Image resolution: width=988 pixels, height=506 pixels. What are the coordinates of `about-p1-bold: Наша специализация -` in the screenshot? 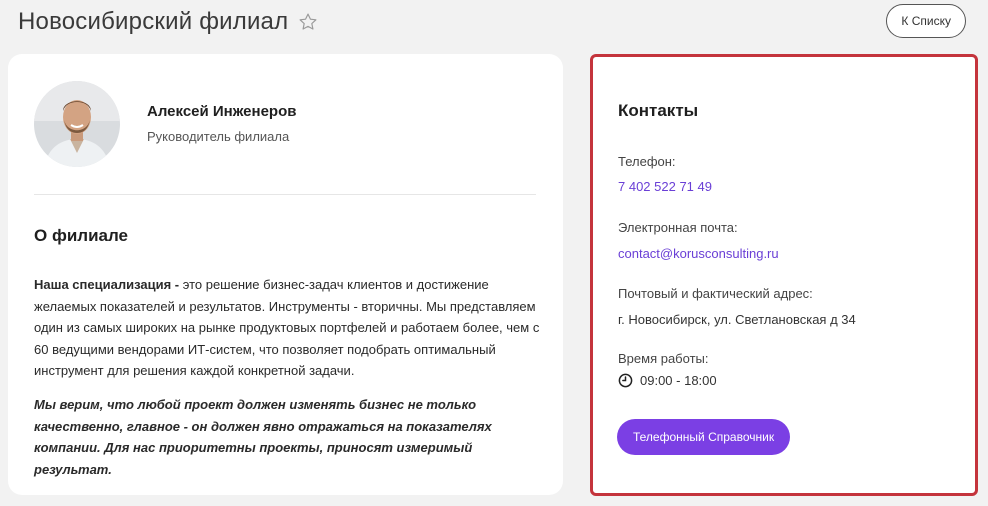 It's located at (107, 284).